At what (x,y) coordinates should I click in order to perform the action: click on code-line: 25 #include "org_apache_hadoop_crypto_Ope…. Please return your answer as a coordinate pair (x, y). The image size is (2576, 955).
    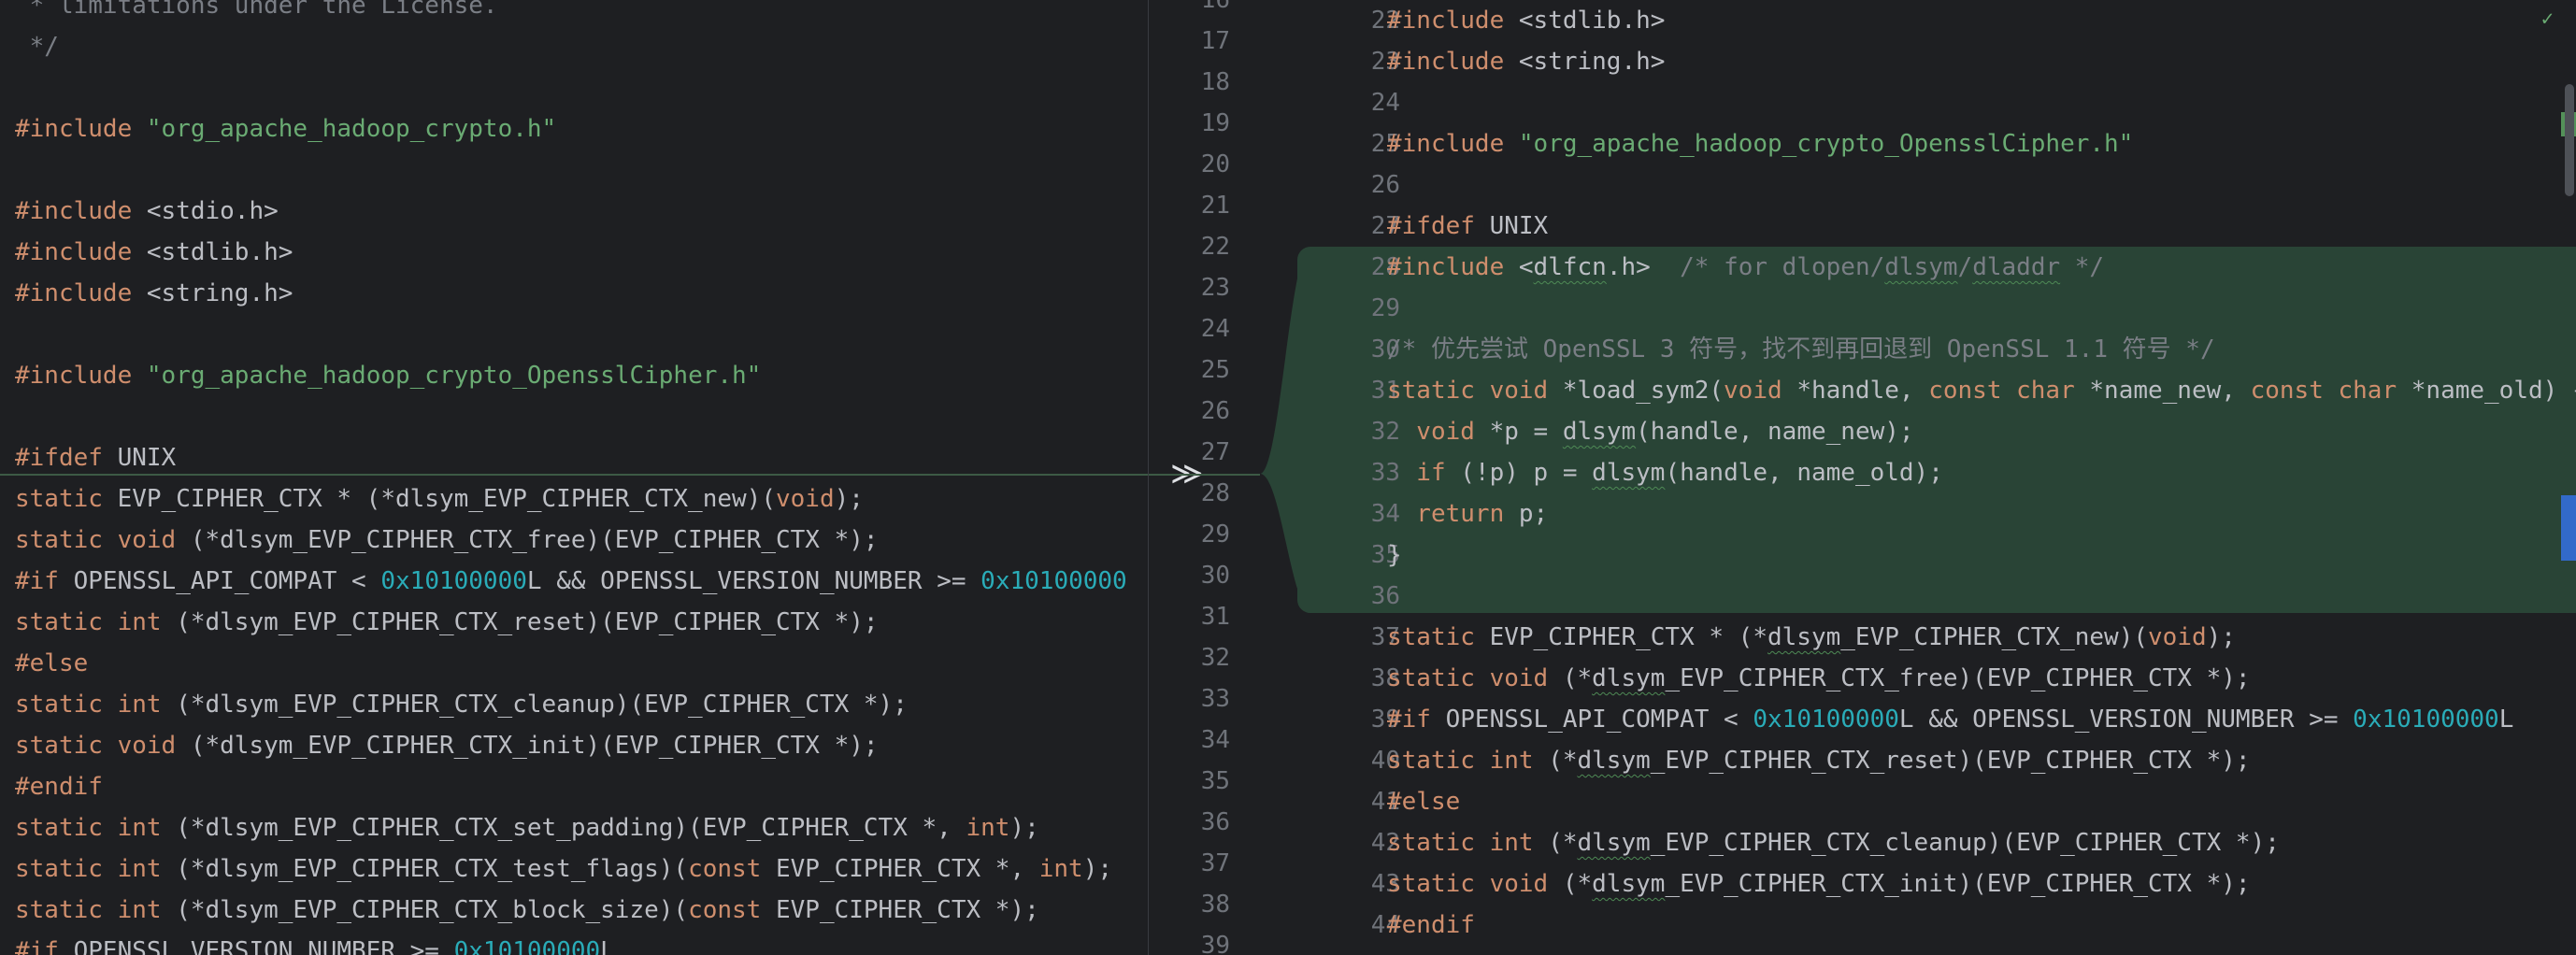
    Looking at the image, I should click on (1918, 143).